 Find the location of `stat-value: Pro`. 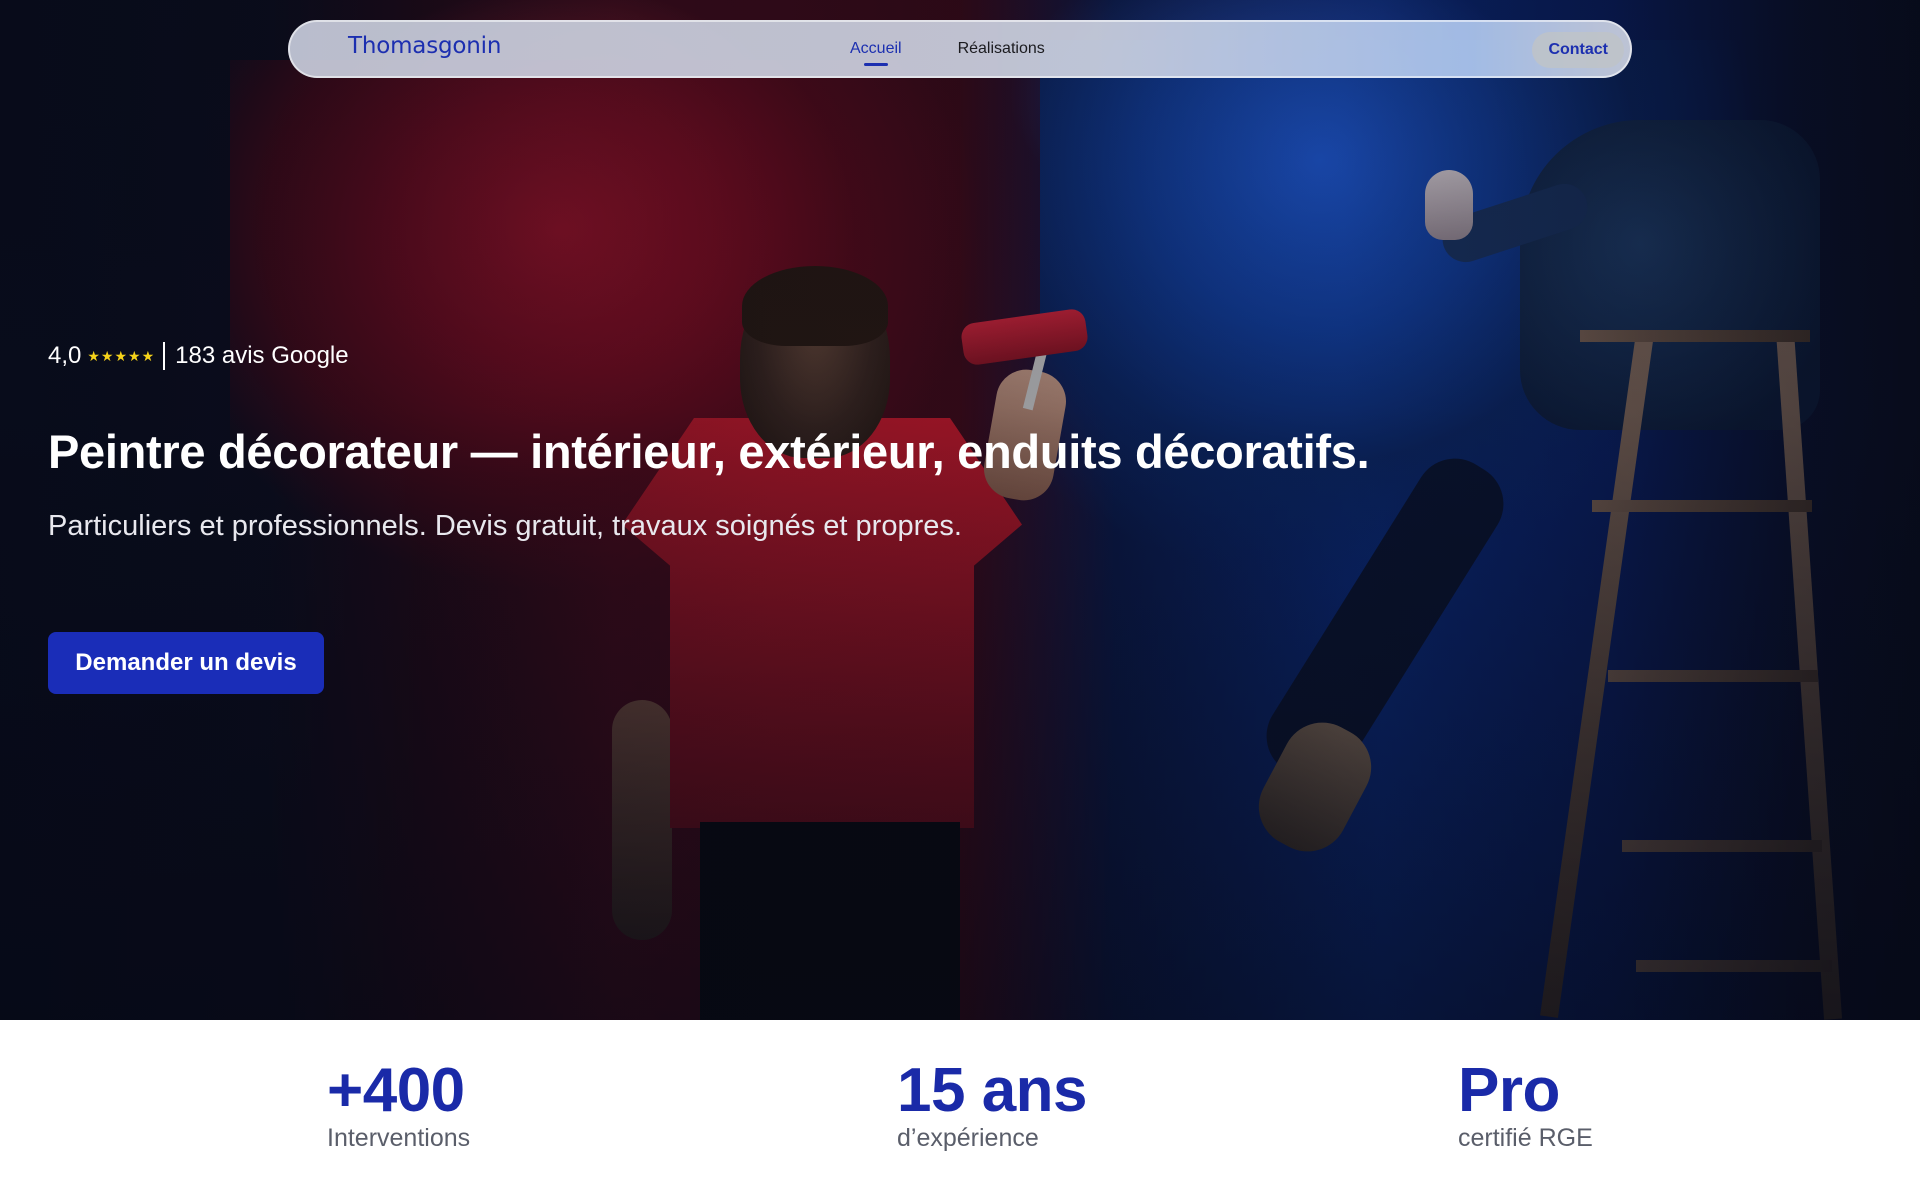

stat-value: Pro is located at coordinates (1509, 1090).